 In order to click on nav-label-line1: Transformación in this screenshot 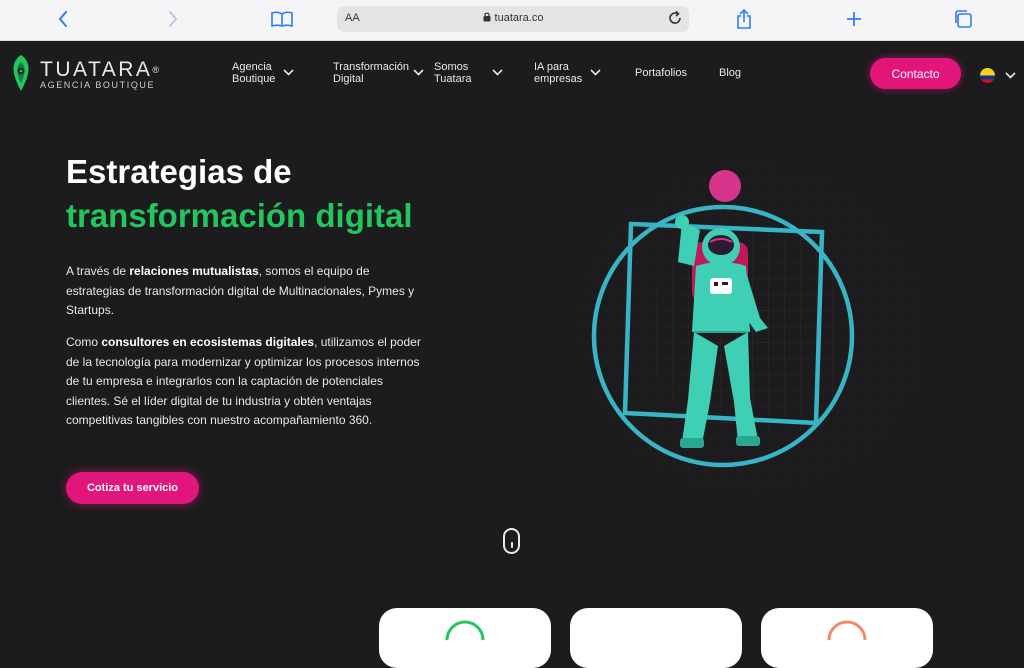, I will do `click(371, 67)`.